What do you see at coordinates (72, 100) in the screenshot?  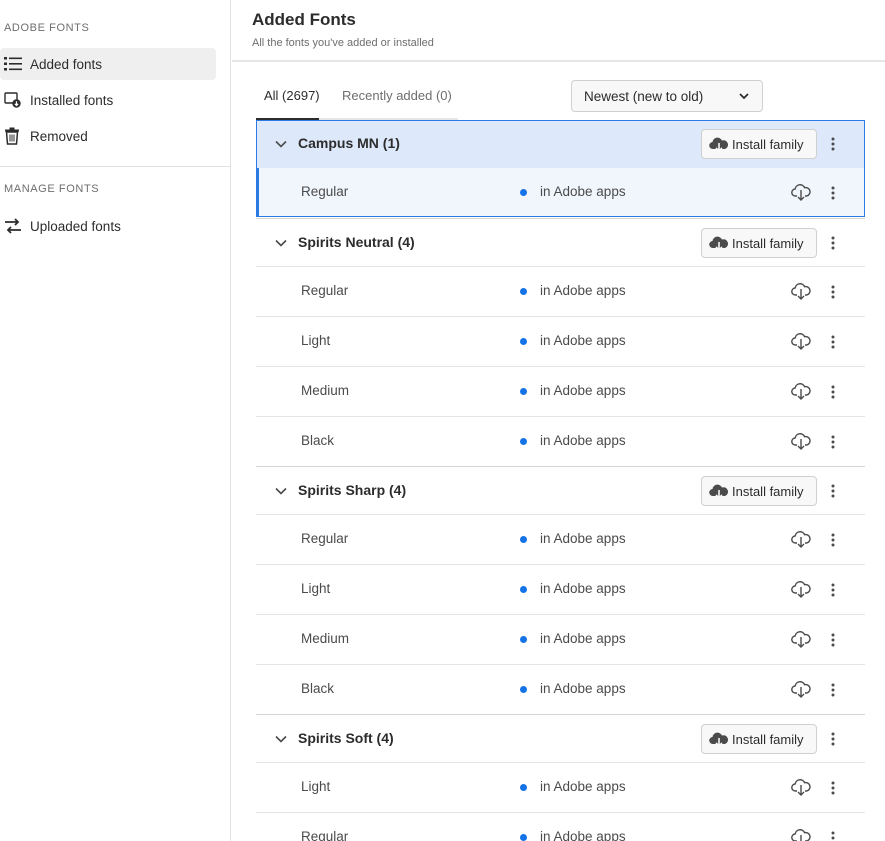 I see `sidebar-item-label: Installed fonts` at bounding box center [72, 100].